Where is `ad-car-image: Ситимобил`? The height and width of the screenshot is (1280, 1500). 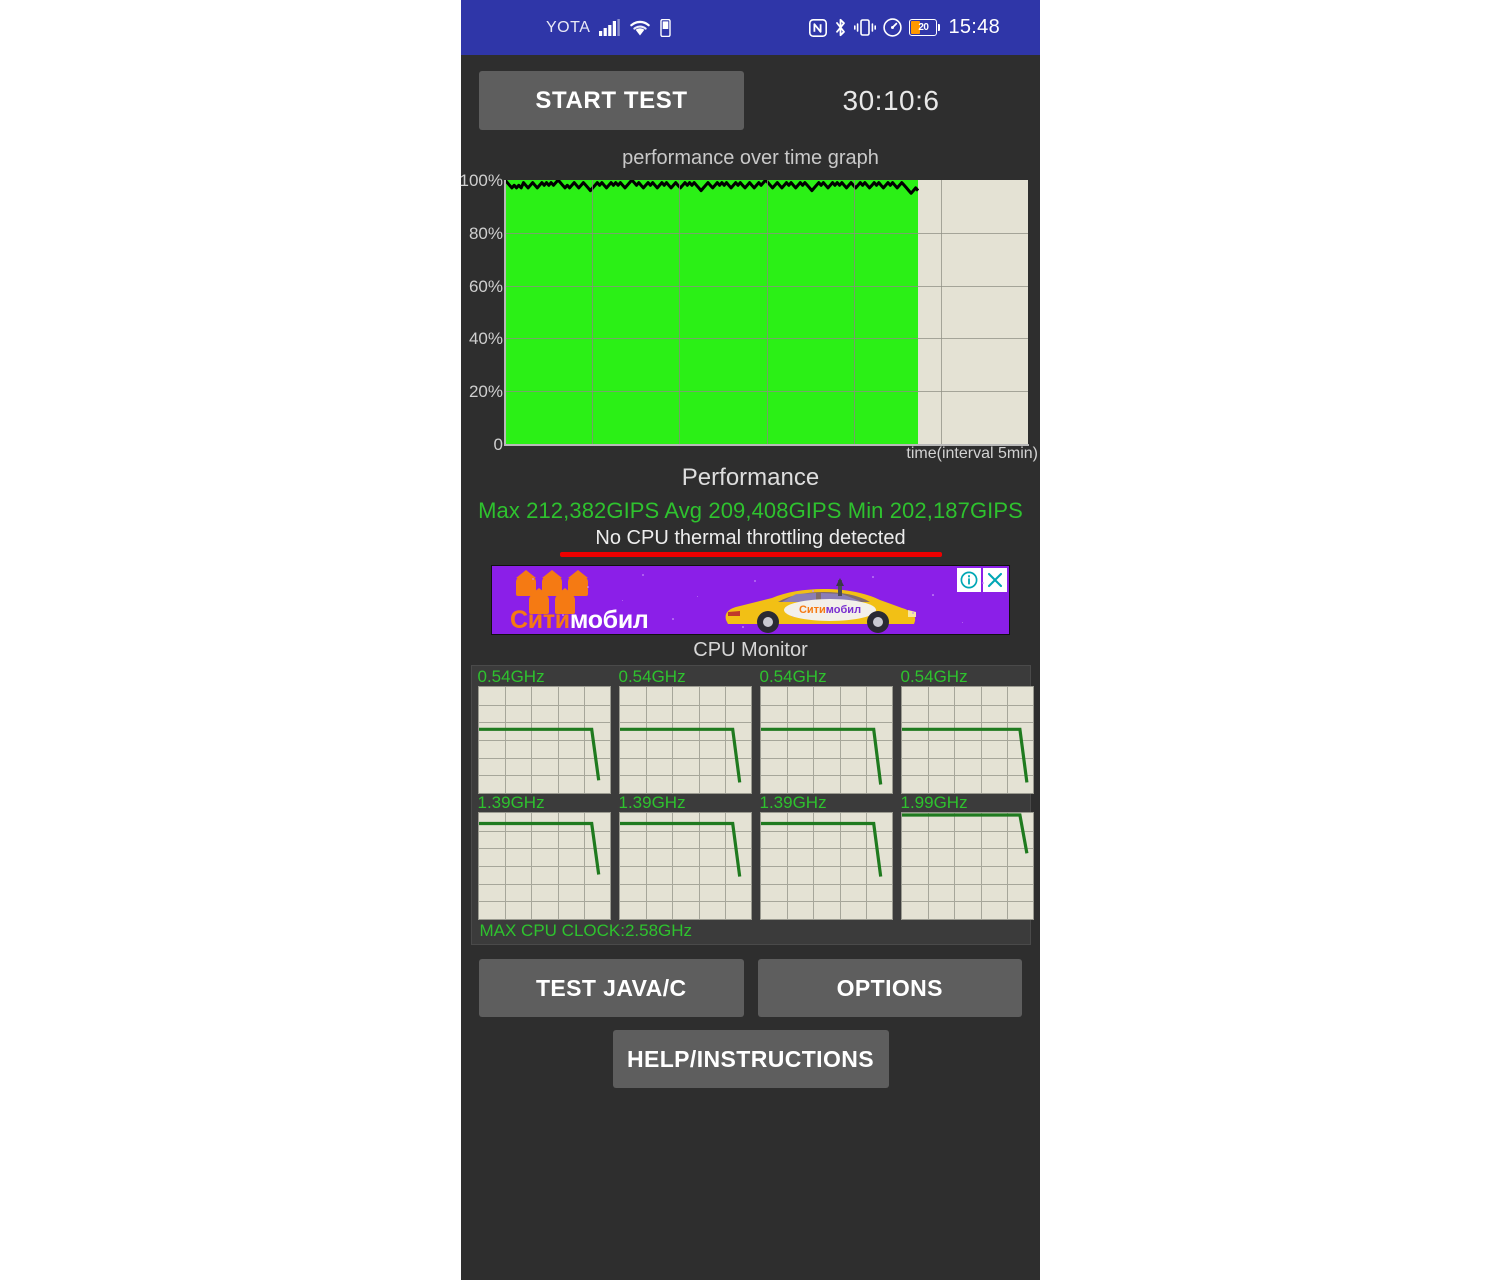
ad-car-image: Ситимобил is located at coordinates (820, 606).